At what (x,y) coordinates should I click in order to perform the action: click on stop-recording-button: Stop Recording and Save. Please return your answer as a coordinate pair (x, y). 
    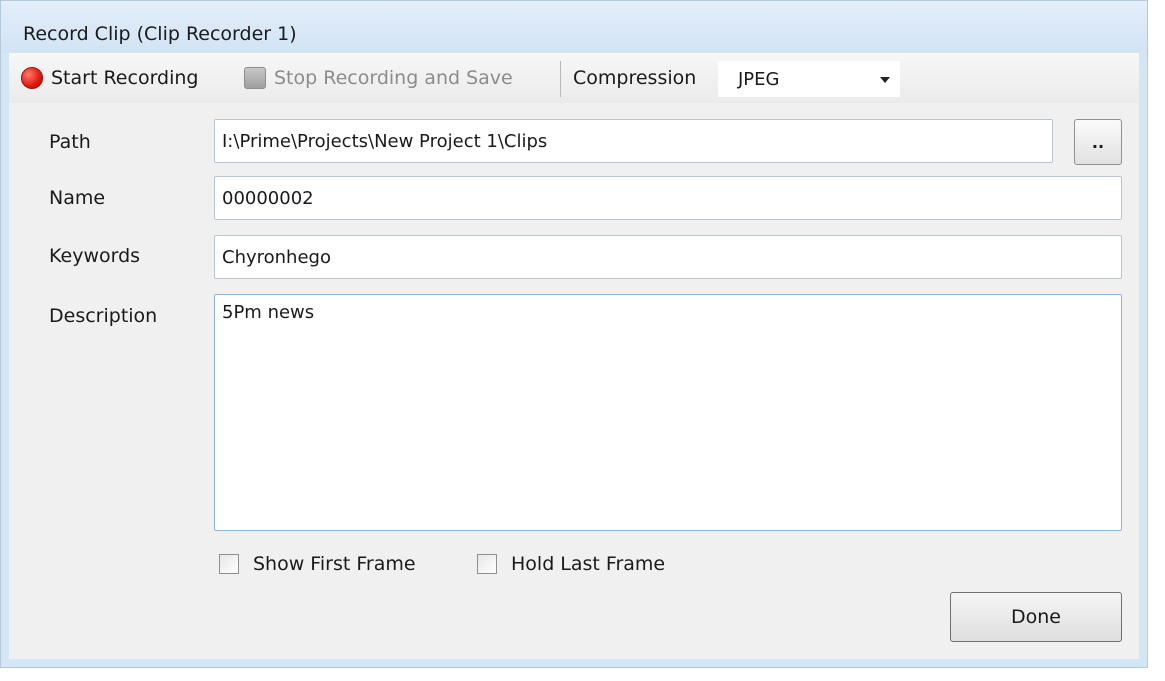
    Looking at the image, I should click on (378, 78).